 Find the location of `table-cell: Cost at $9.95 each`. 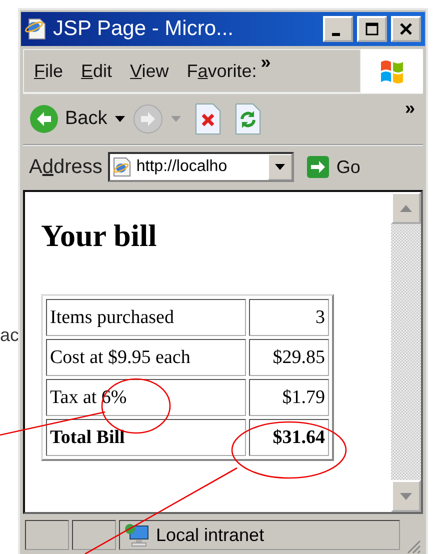

table-cell: Cost at $9.95 each is located at coordinates (146, 357).